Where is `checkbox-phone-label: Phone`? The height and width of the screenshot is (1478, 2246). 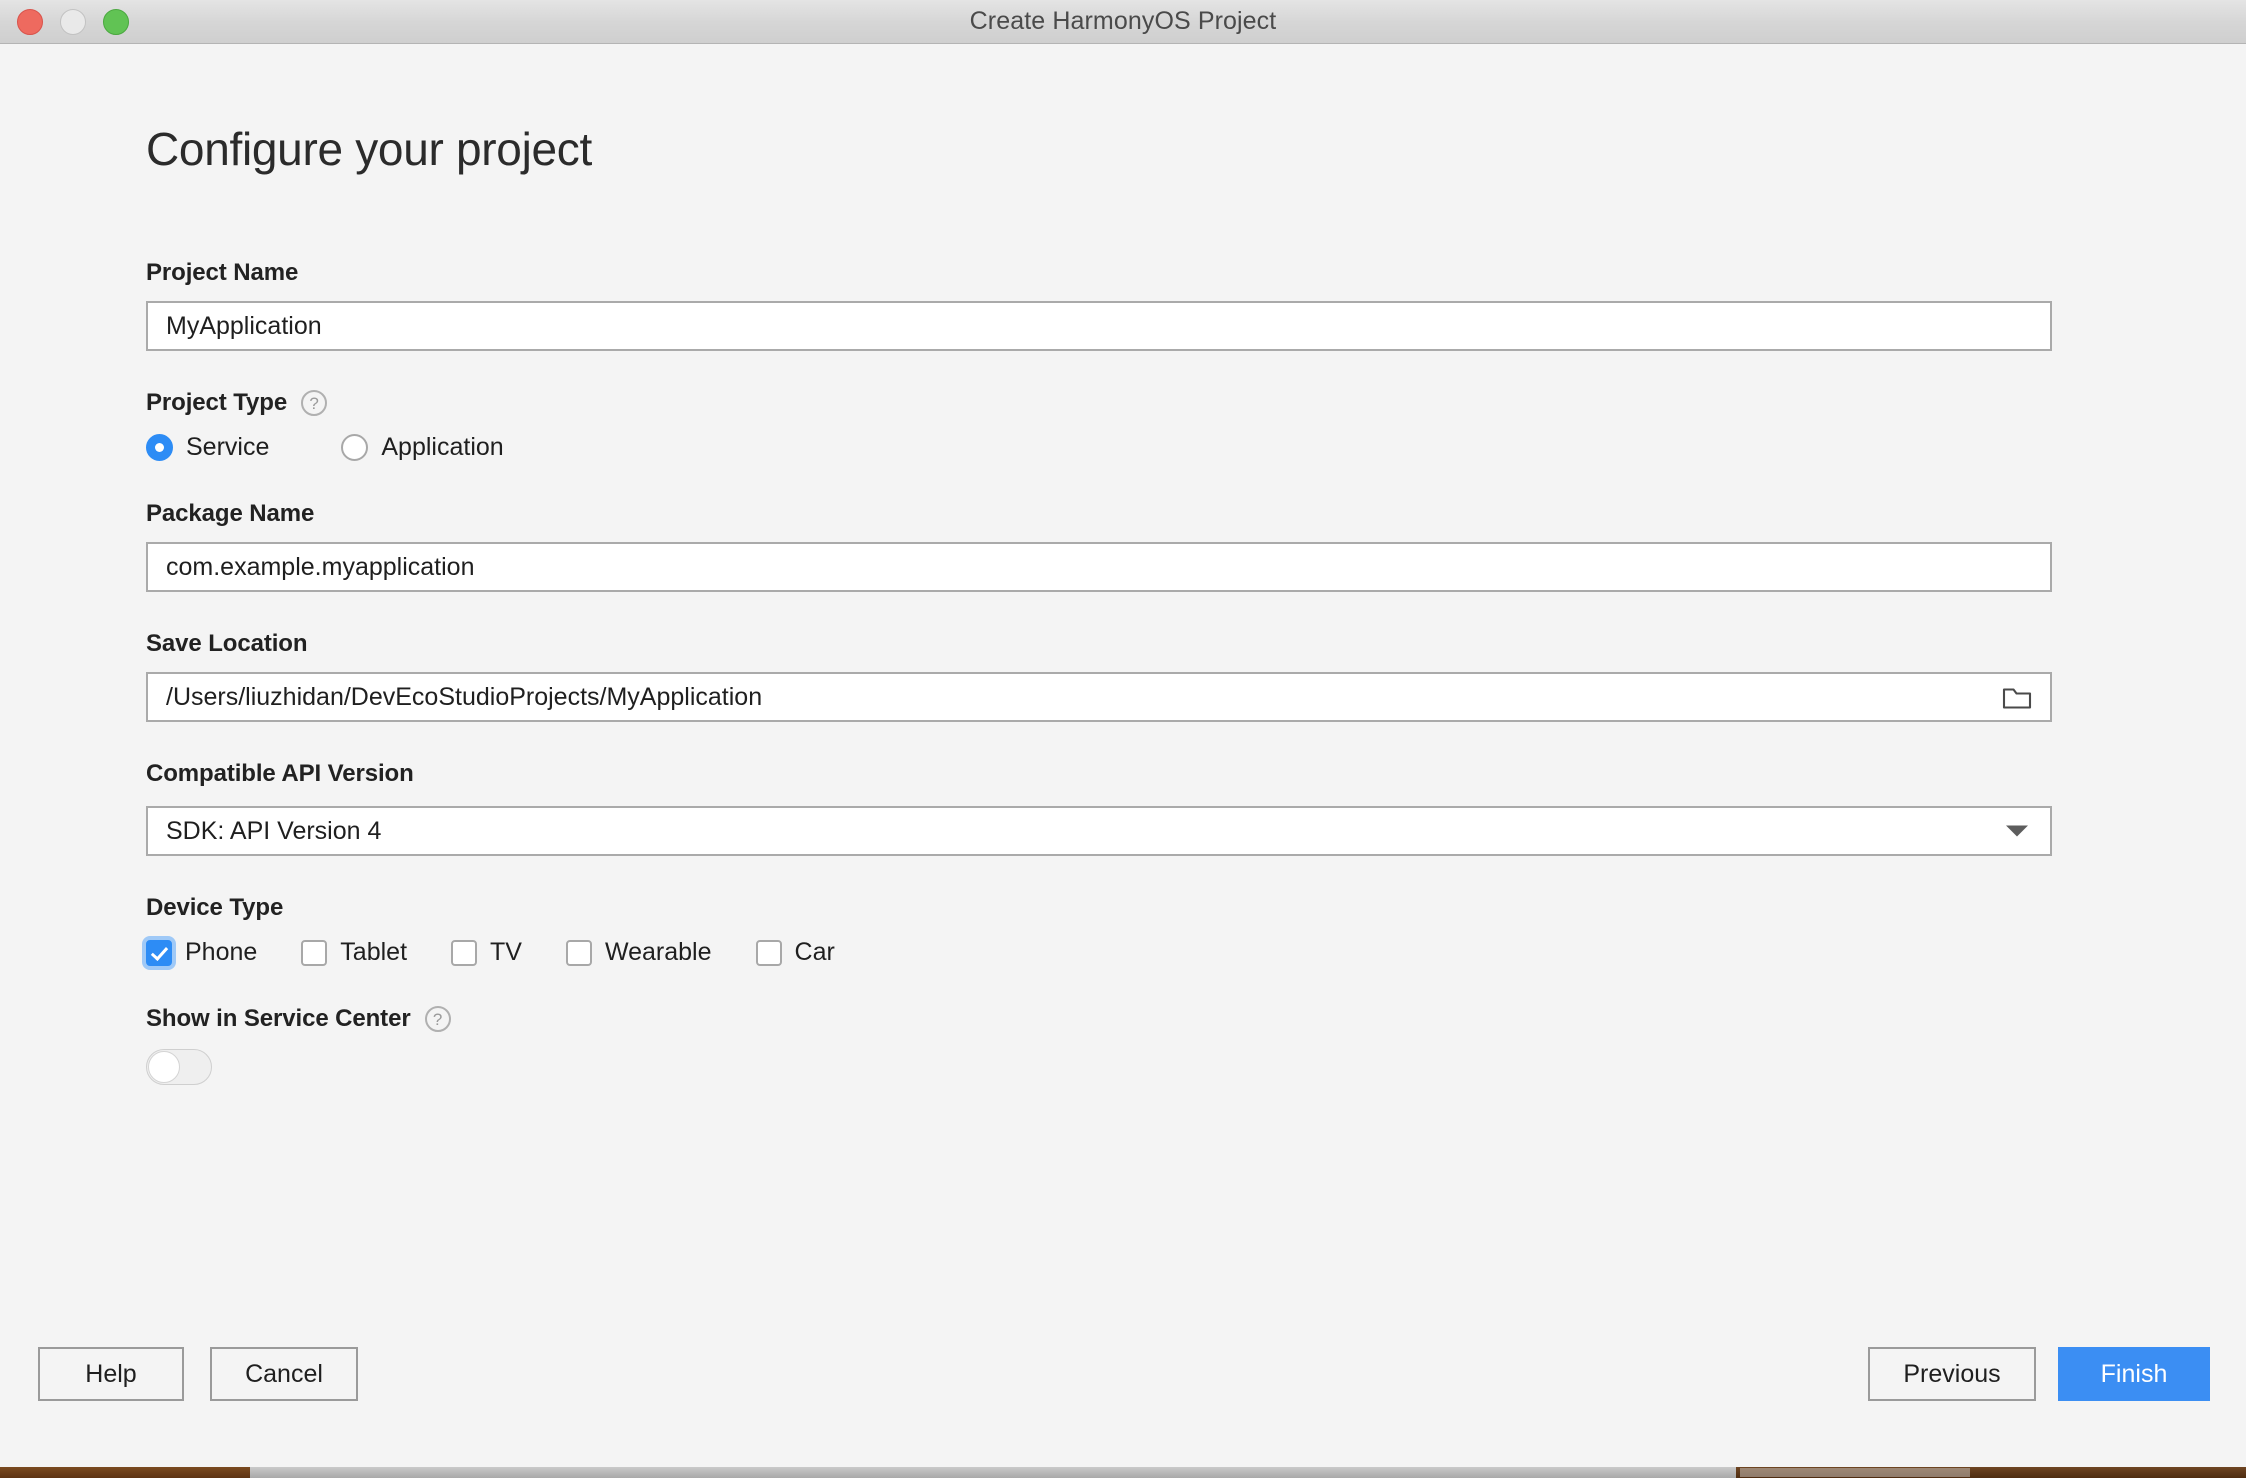
checkbox-phone-label: Phone is located at coordinates (221, 952).